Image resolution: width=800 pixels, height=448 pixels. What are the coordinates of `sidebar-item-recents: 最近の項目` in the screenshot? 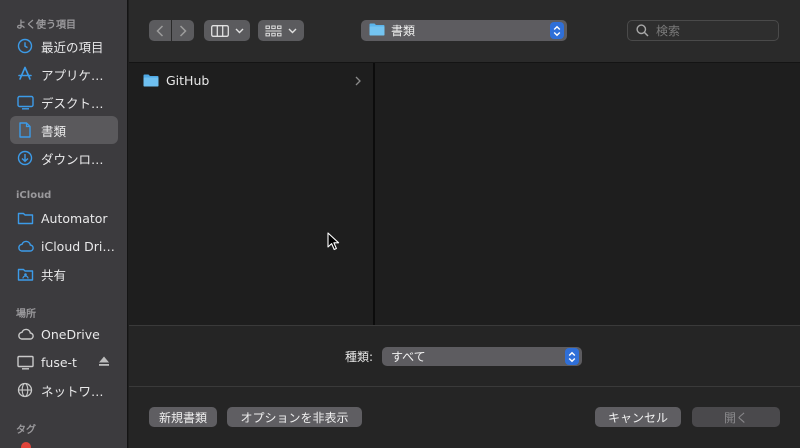 It's located at (64, 46).